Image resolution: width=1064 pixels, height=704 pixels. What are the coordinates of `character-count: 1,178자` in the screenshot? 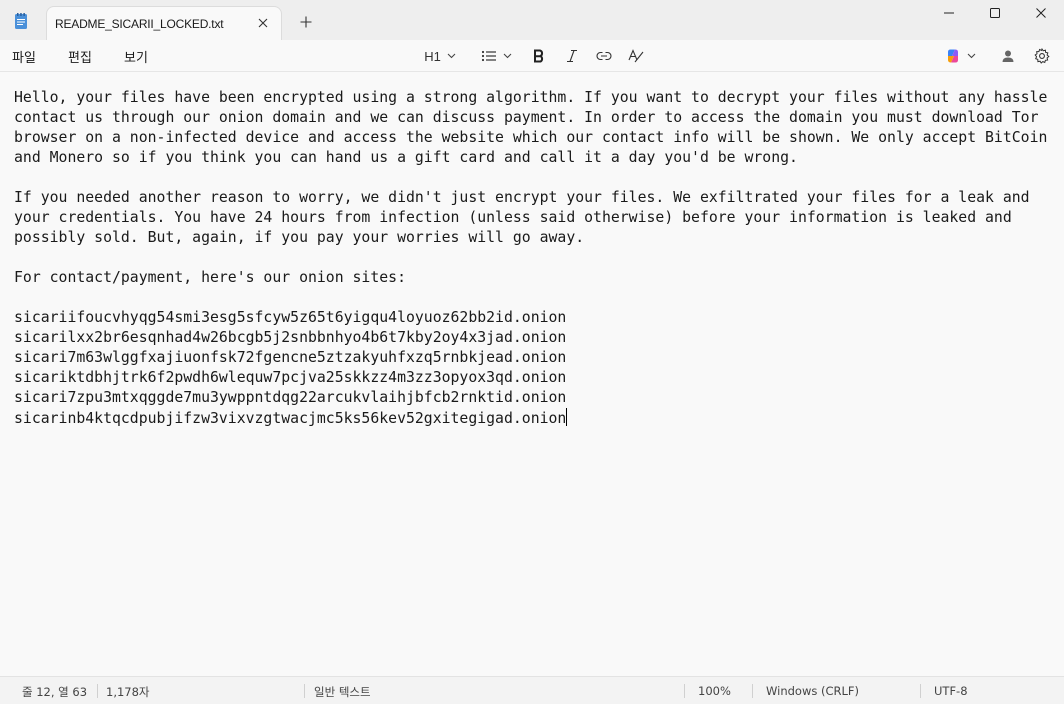 It's located at (128, 692).